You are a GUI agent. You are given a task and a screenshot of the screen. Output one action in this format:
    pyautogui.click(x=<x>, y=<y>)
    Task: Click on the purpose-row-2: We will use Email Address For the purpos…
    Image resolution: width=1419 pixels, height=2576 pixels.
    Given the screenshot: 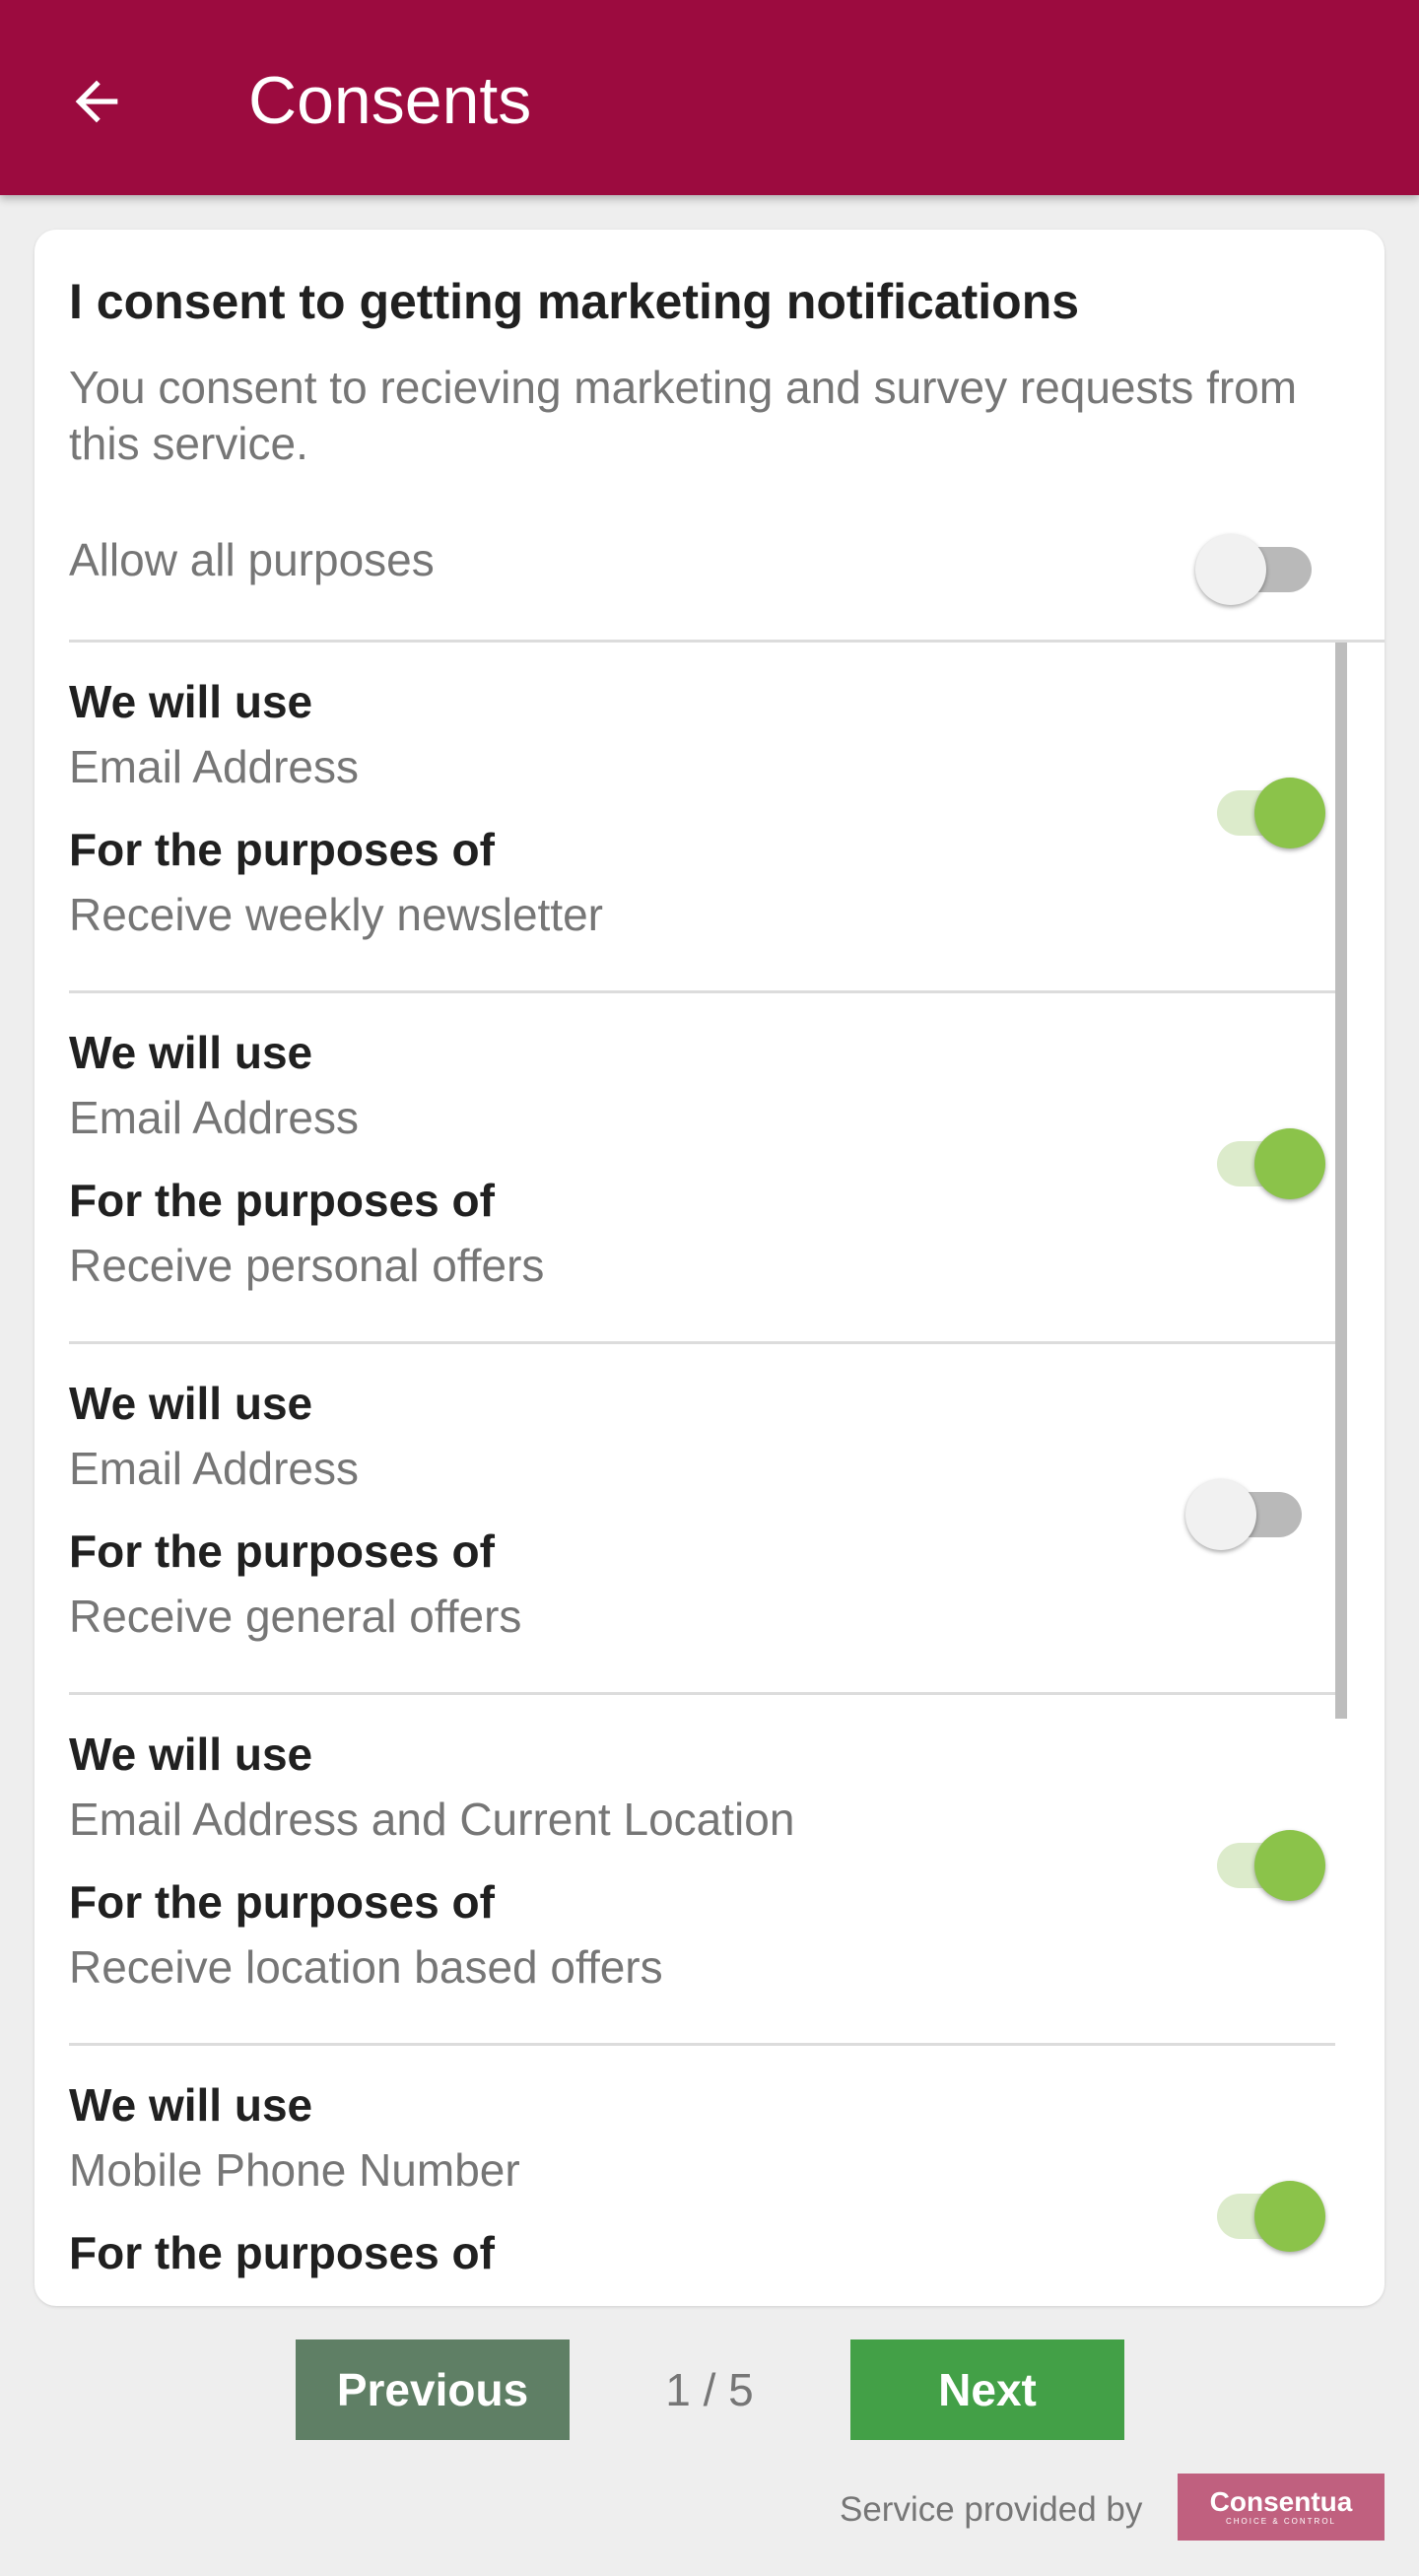 What is the action you would take?
    pyautogui.click(x=709, y=1168)
    